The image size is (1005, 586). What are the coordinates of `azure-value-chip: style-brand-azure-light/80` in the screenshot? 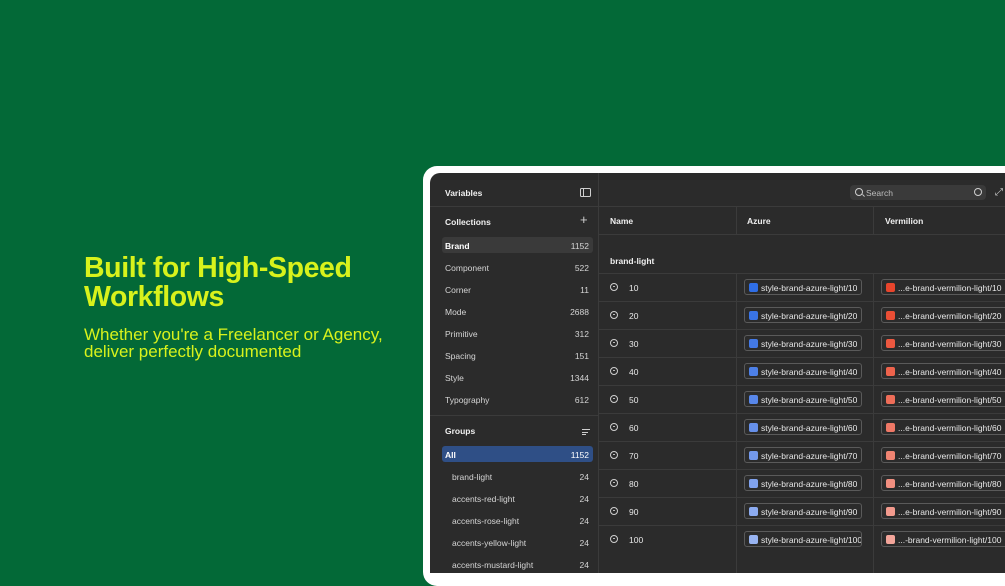 It's located at (803, 483).